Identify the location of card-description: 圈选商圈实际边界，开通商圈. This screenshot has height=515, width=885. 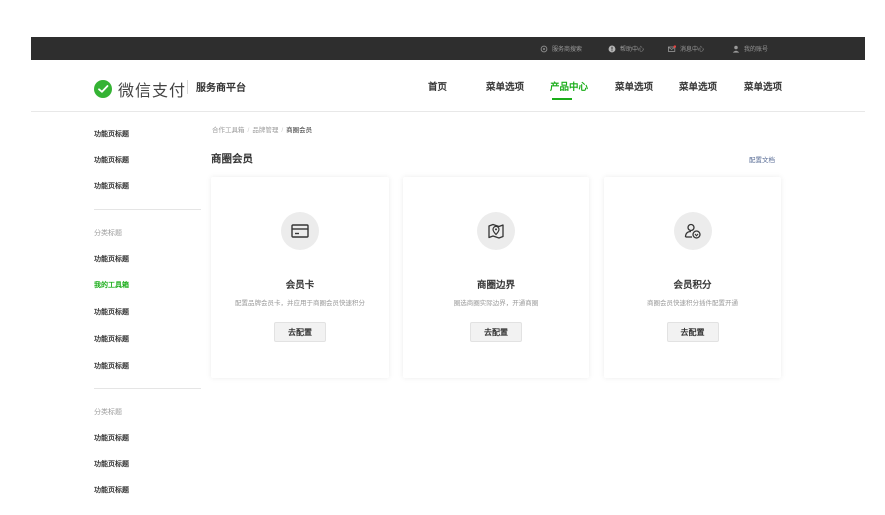
(496, 303).